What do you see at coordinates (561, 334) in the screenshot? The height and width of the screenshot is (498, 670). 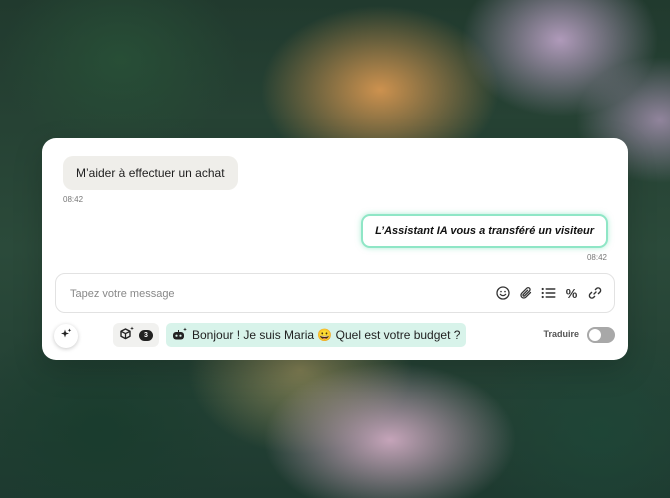 I see `translate-label: Traduire` at bounding box center [561, 334].